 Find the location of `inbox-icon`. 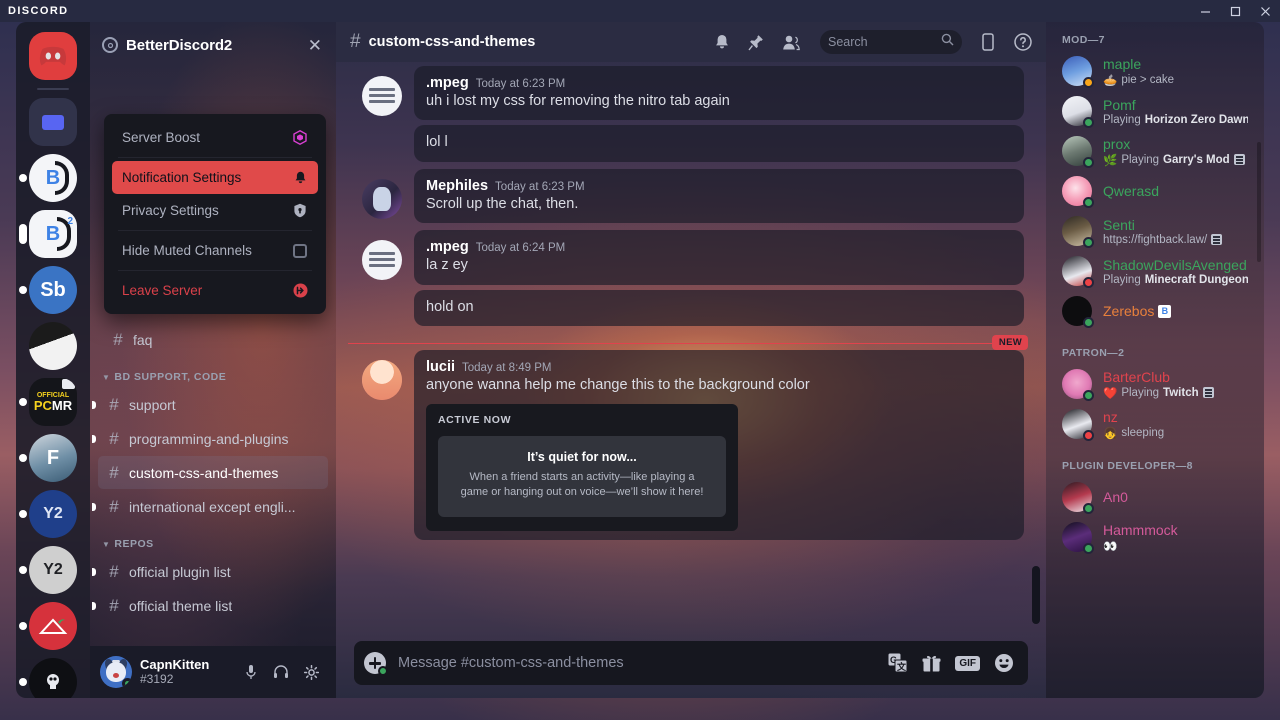

inbox-icon is located at coordinates (988, 42).